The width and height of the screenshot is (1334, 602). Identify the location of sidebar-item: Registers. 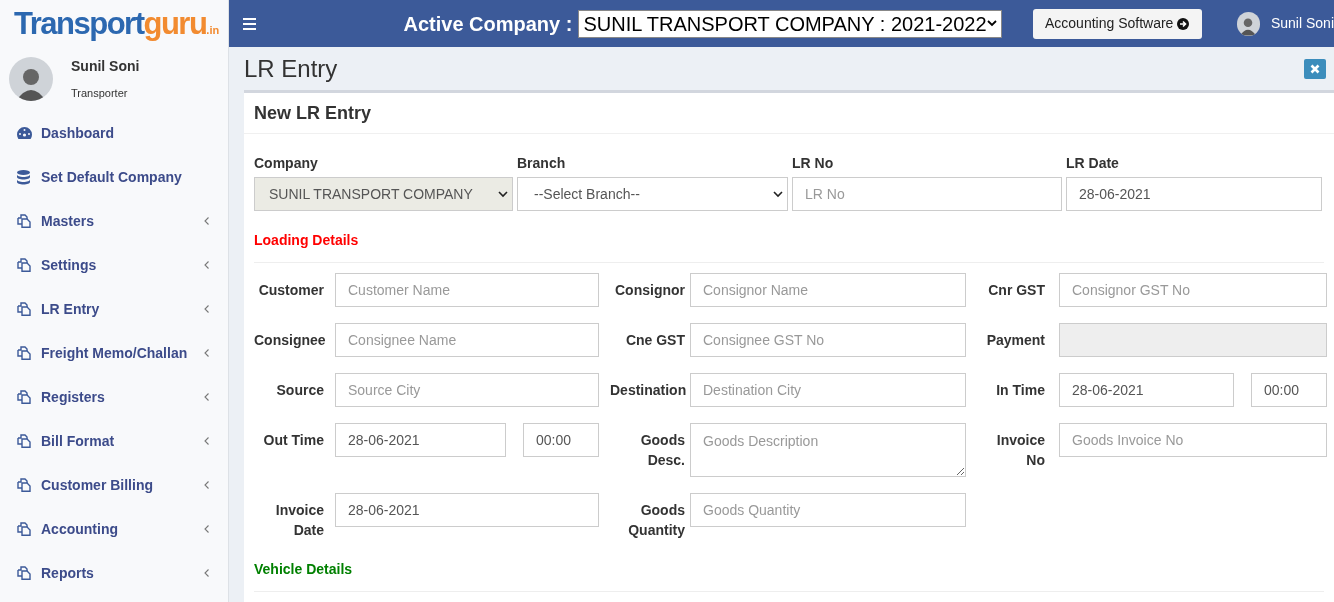
(114, 397).